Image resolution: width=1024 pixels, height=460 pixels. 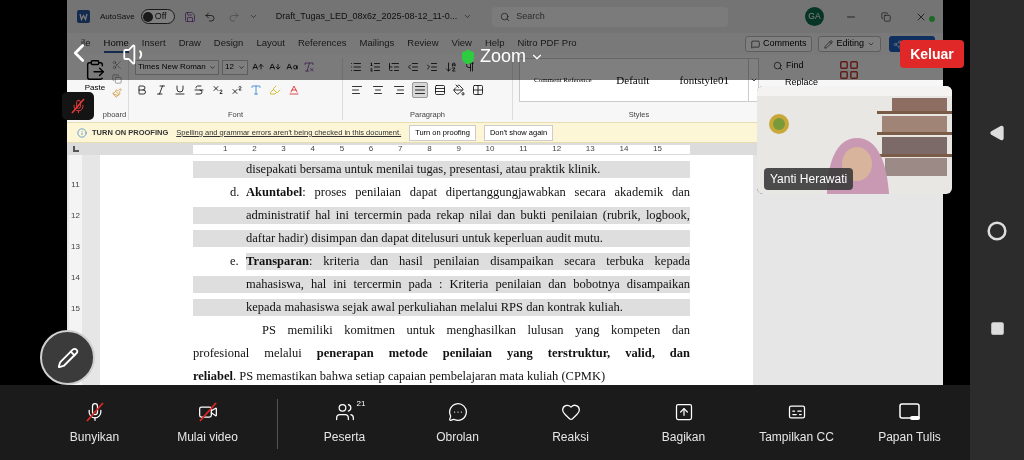 What do you see at coordinates (400, 149) in the screenshot?
I see `ruler-number: 7` at bounding box center [400, 149].